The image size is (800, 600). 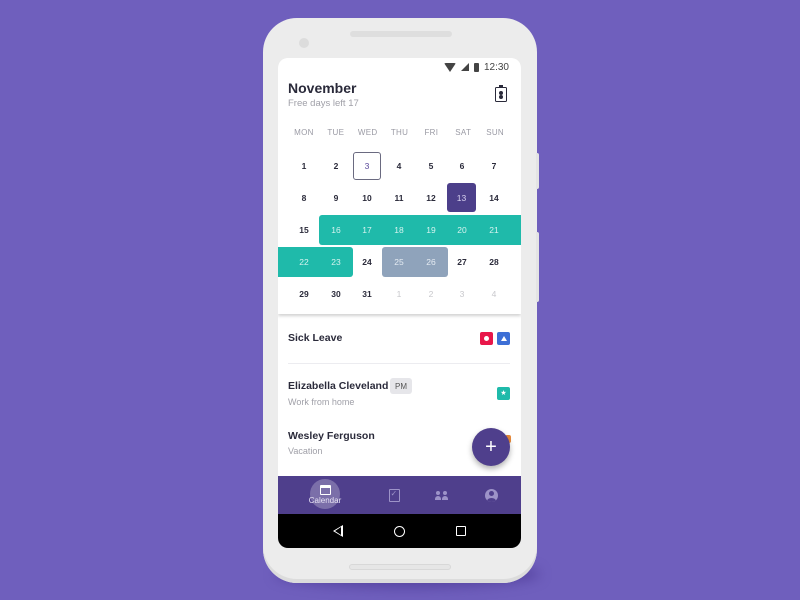 What do you see at coordinates (449, 67) in the screenshot?
I see `wifi-icon` at bounding box center [449, 67].